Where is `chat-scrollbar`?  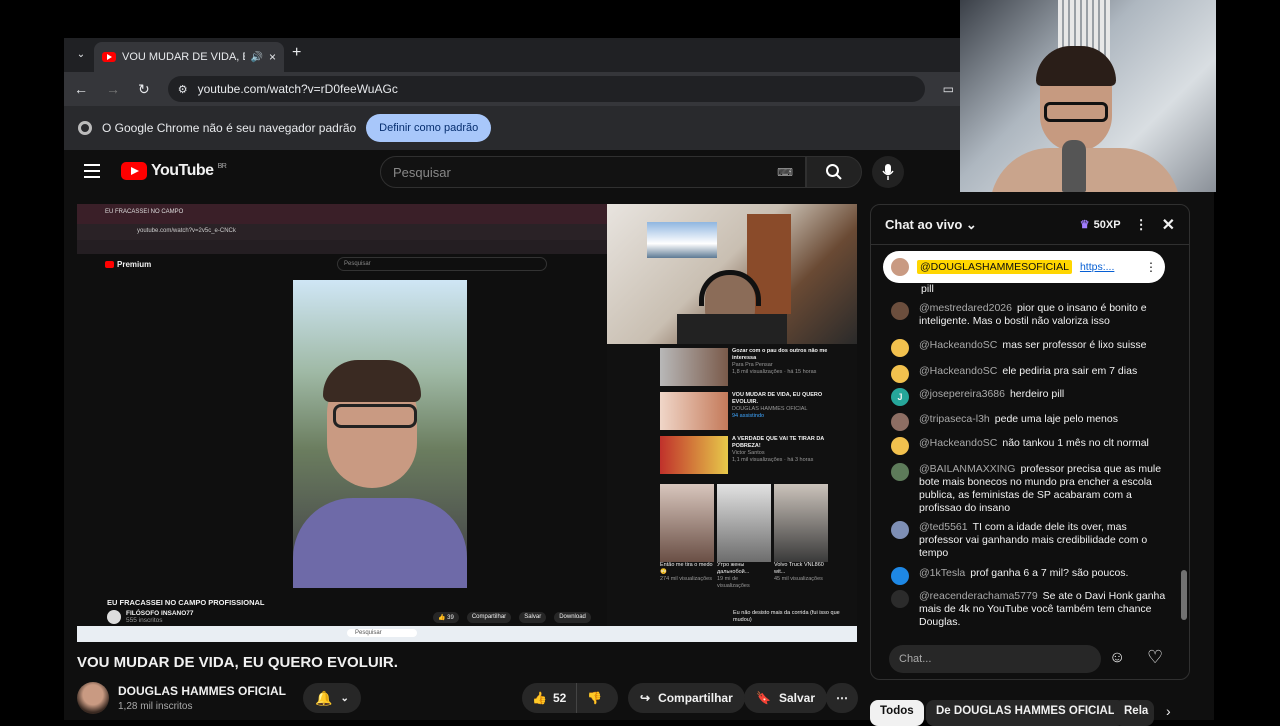 chat-scrollbar is located at coordinates (1184, 595).